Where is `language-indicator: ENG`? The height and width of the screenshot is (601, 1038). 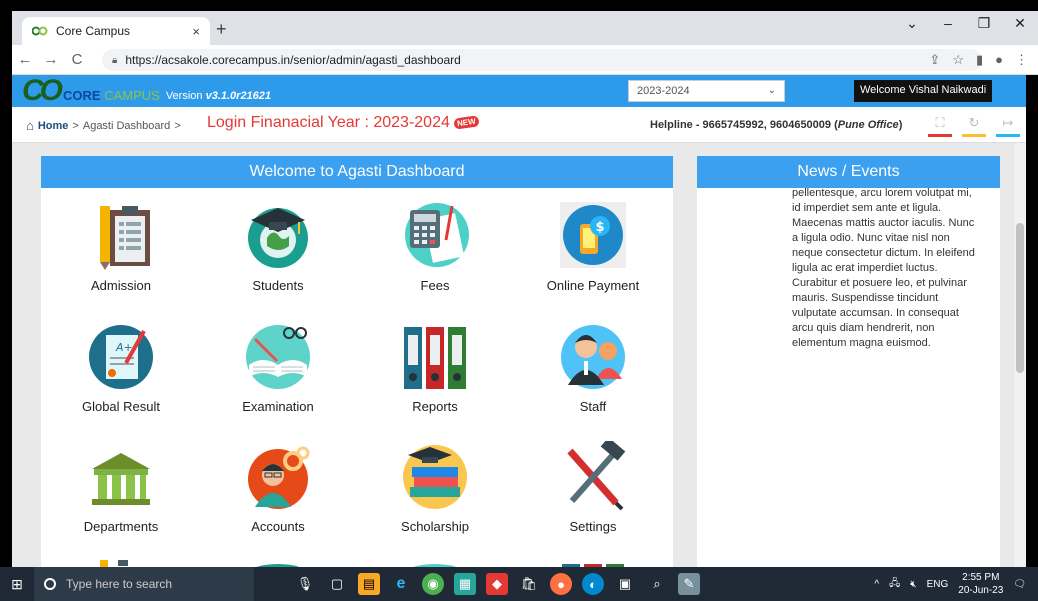 language-indicator: ENG is located at coordinates (938, 584).